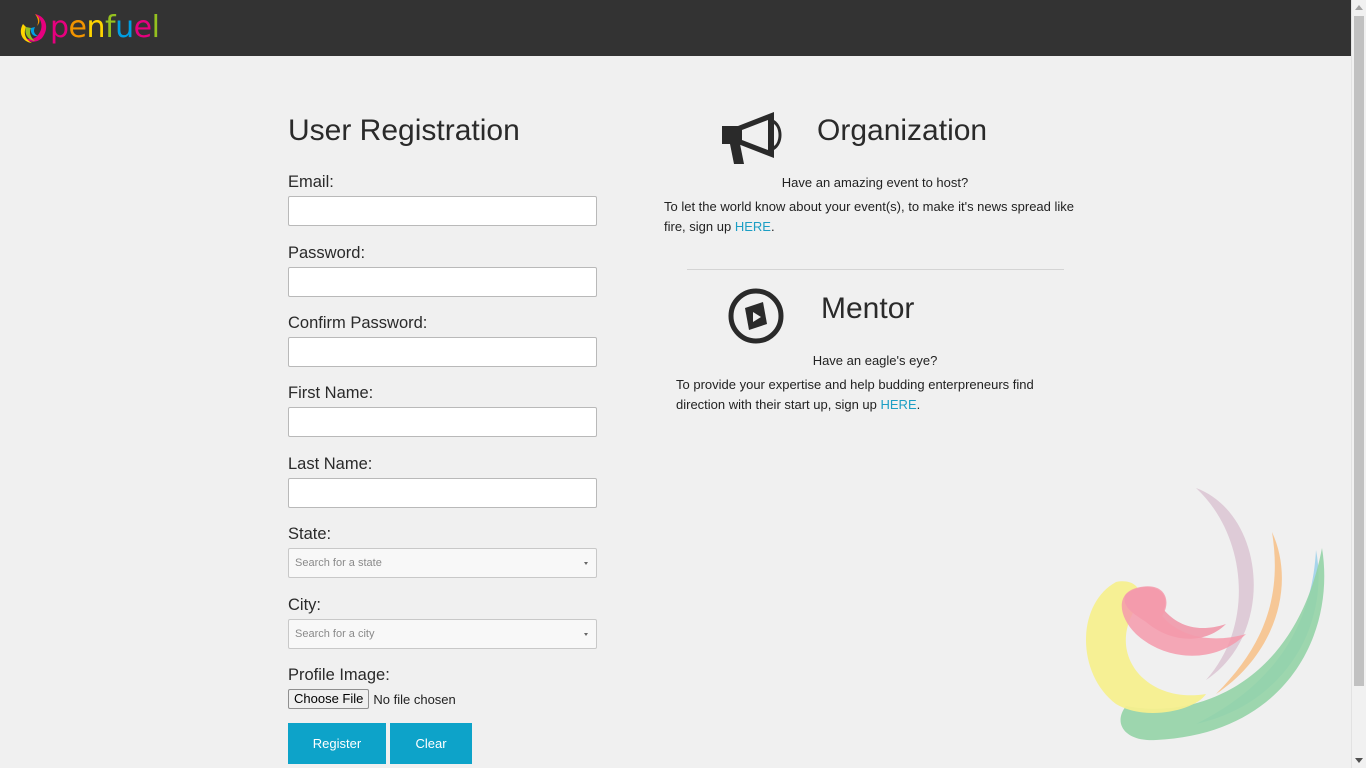 This screenshot has width=1366, height=768. Describe the element at coordinates (1359, 760) in the screenshot. I see `scroll-down-arrow-icon` at that location.